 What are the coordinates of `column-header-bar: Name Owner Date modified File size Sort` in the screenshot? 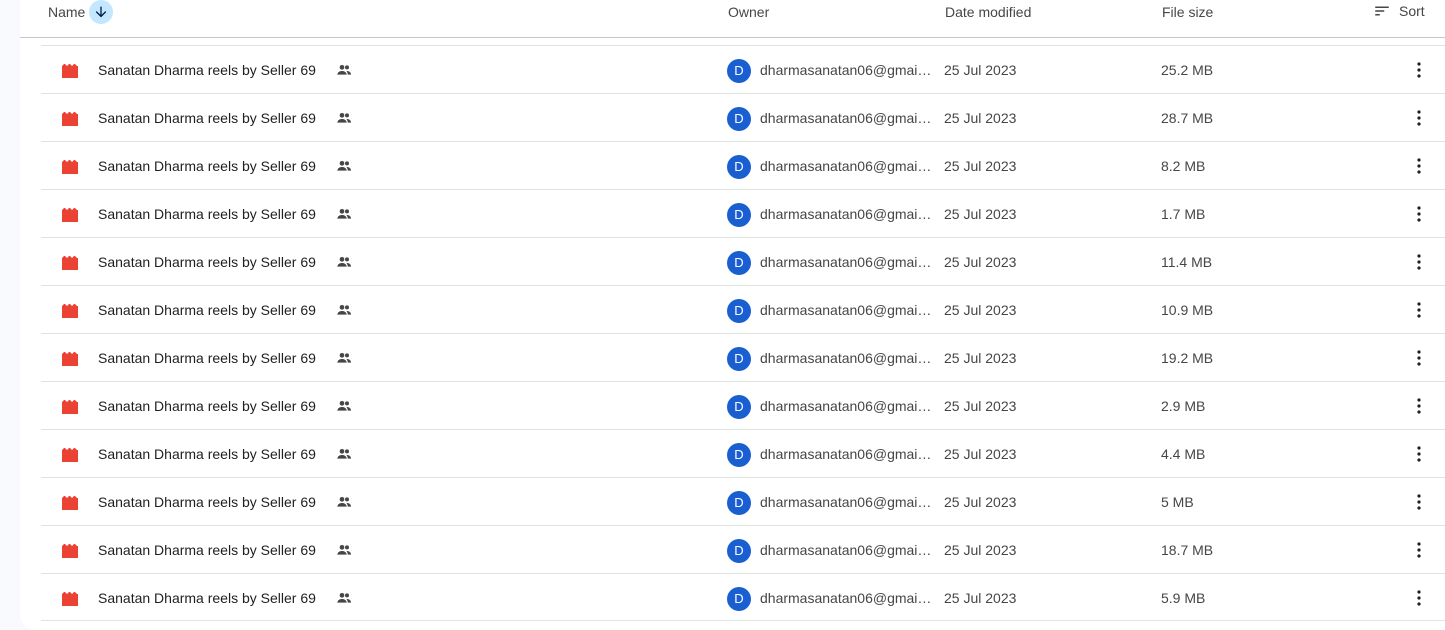 It's located at (732, 19).